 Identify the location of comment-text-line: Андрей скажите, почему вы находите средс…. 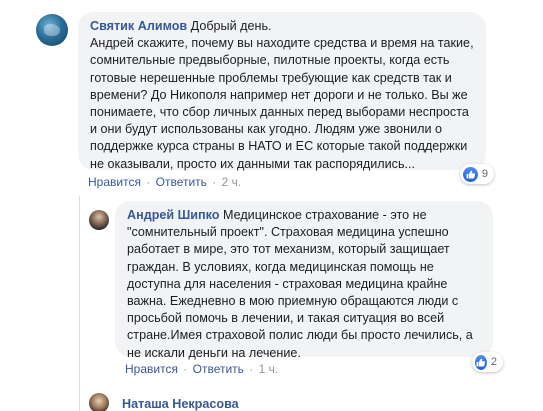
(282, 43).